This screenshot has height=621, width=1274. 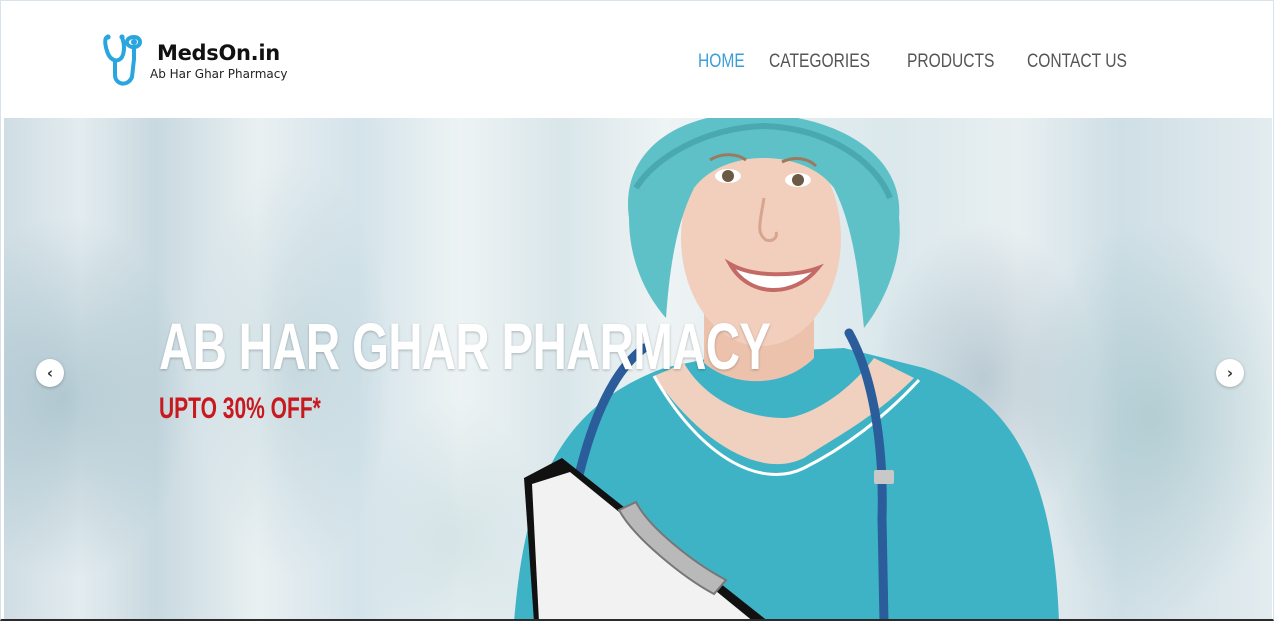 I want to click on brand-tagline: Ab Har Ghar Pharmacy, so click(x=219, y=74).